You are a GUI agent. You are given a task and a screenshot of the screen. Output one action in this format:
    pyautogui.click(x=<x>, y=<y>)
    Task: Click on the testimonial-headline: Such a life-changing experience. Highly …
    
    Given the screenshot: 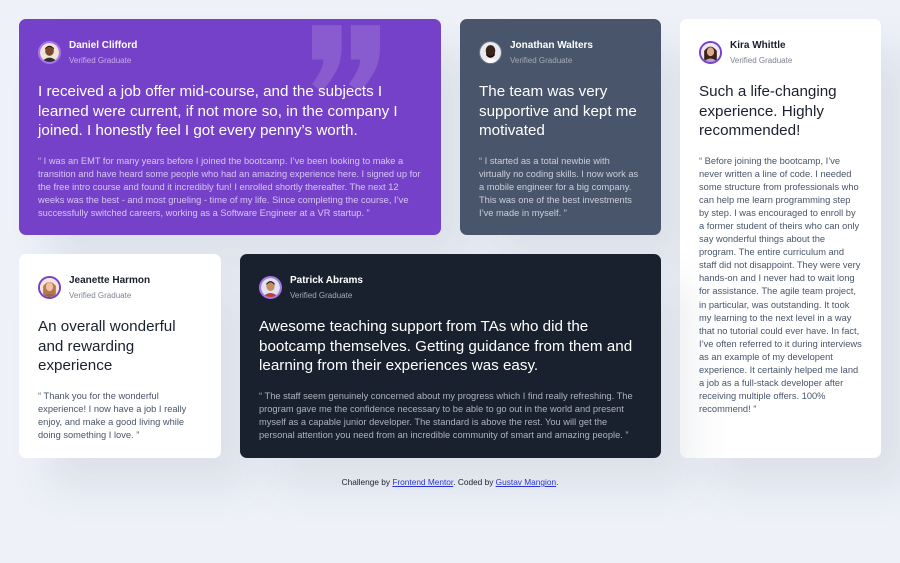 What is the action you would take?
    pyautogui.click(x=768, y=111)
    